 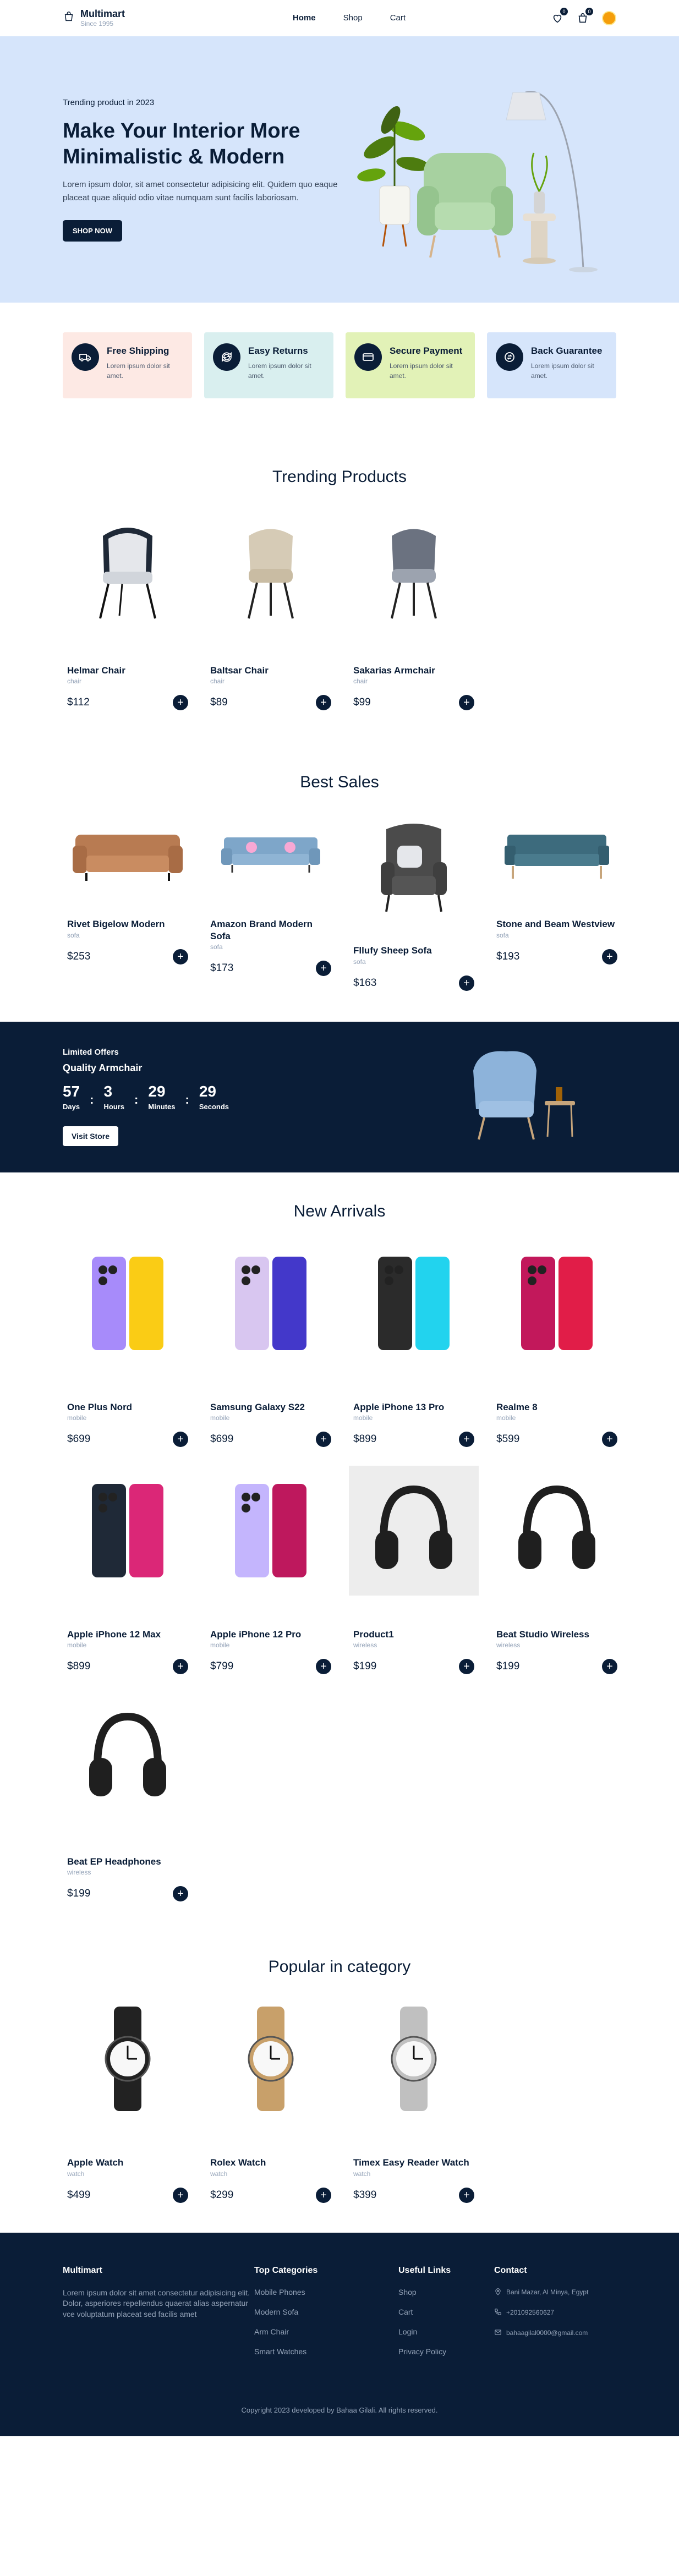 I want to click on wishlist-count-badge: 0, so click(x=564, y=11).